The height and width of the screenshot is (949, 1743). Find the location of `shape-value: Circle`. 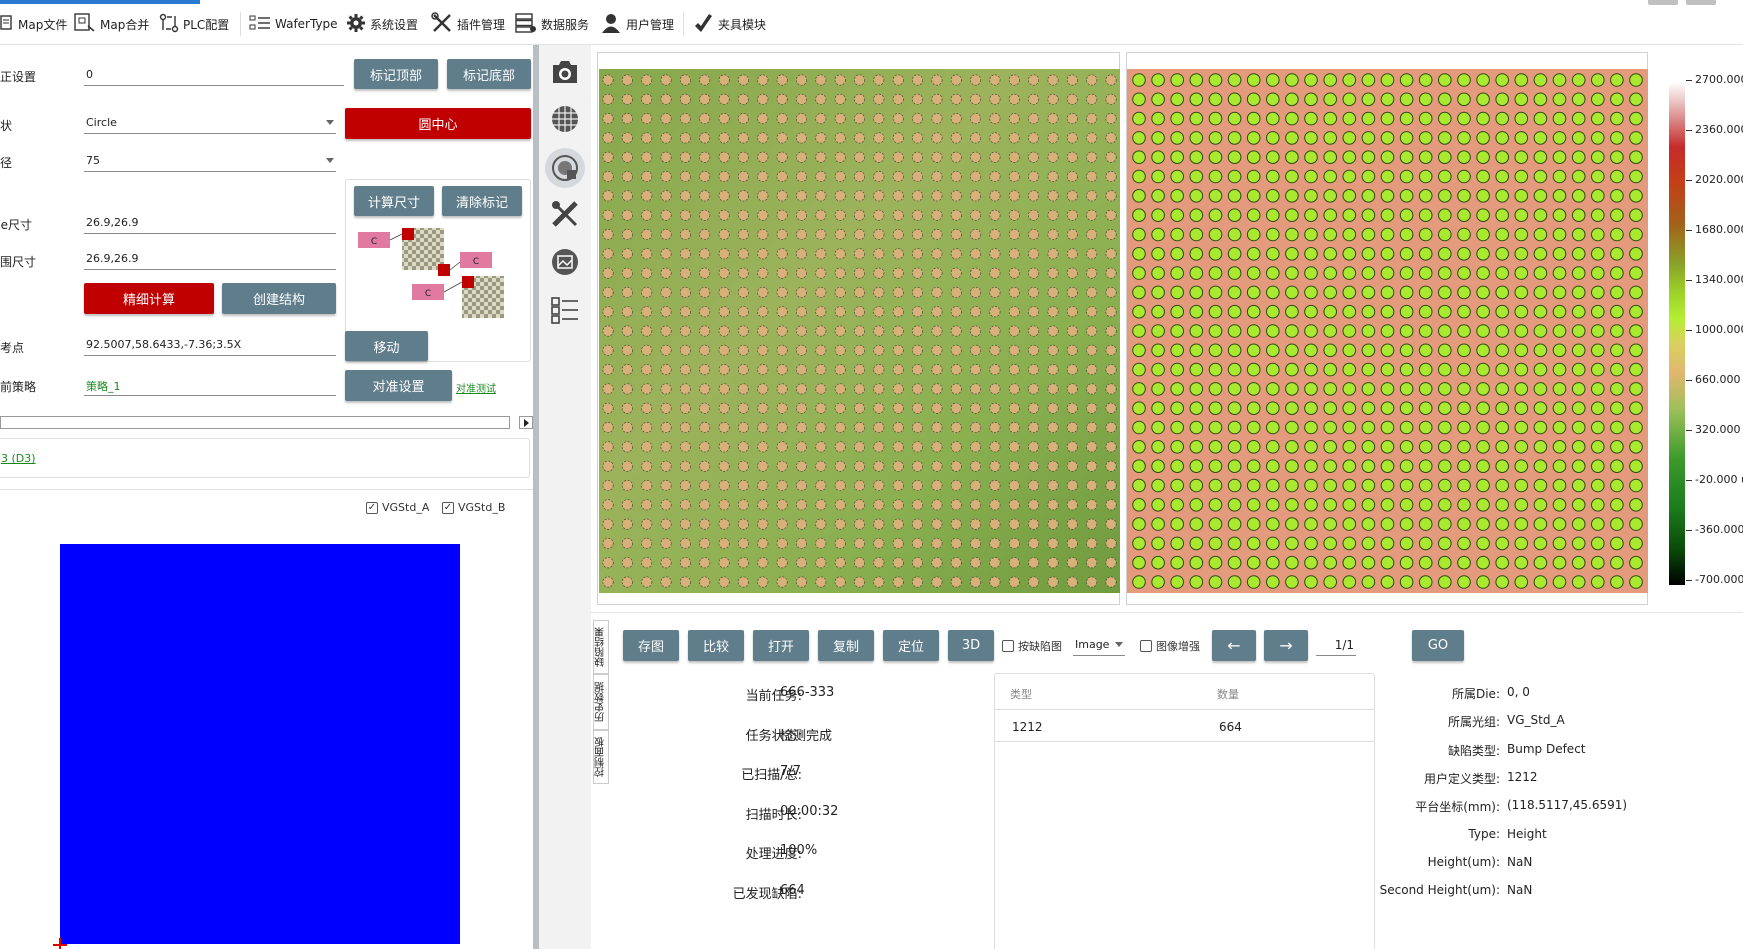

shape-value: Circle is located at coordinates (101, 122).